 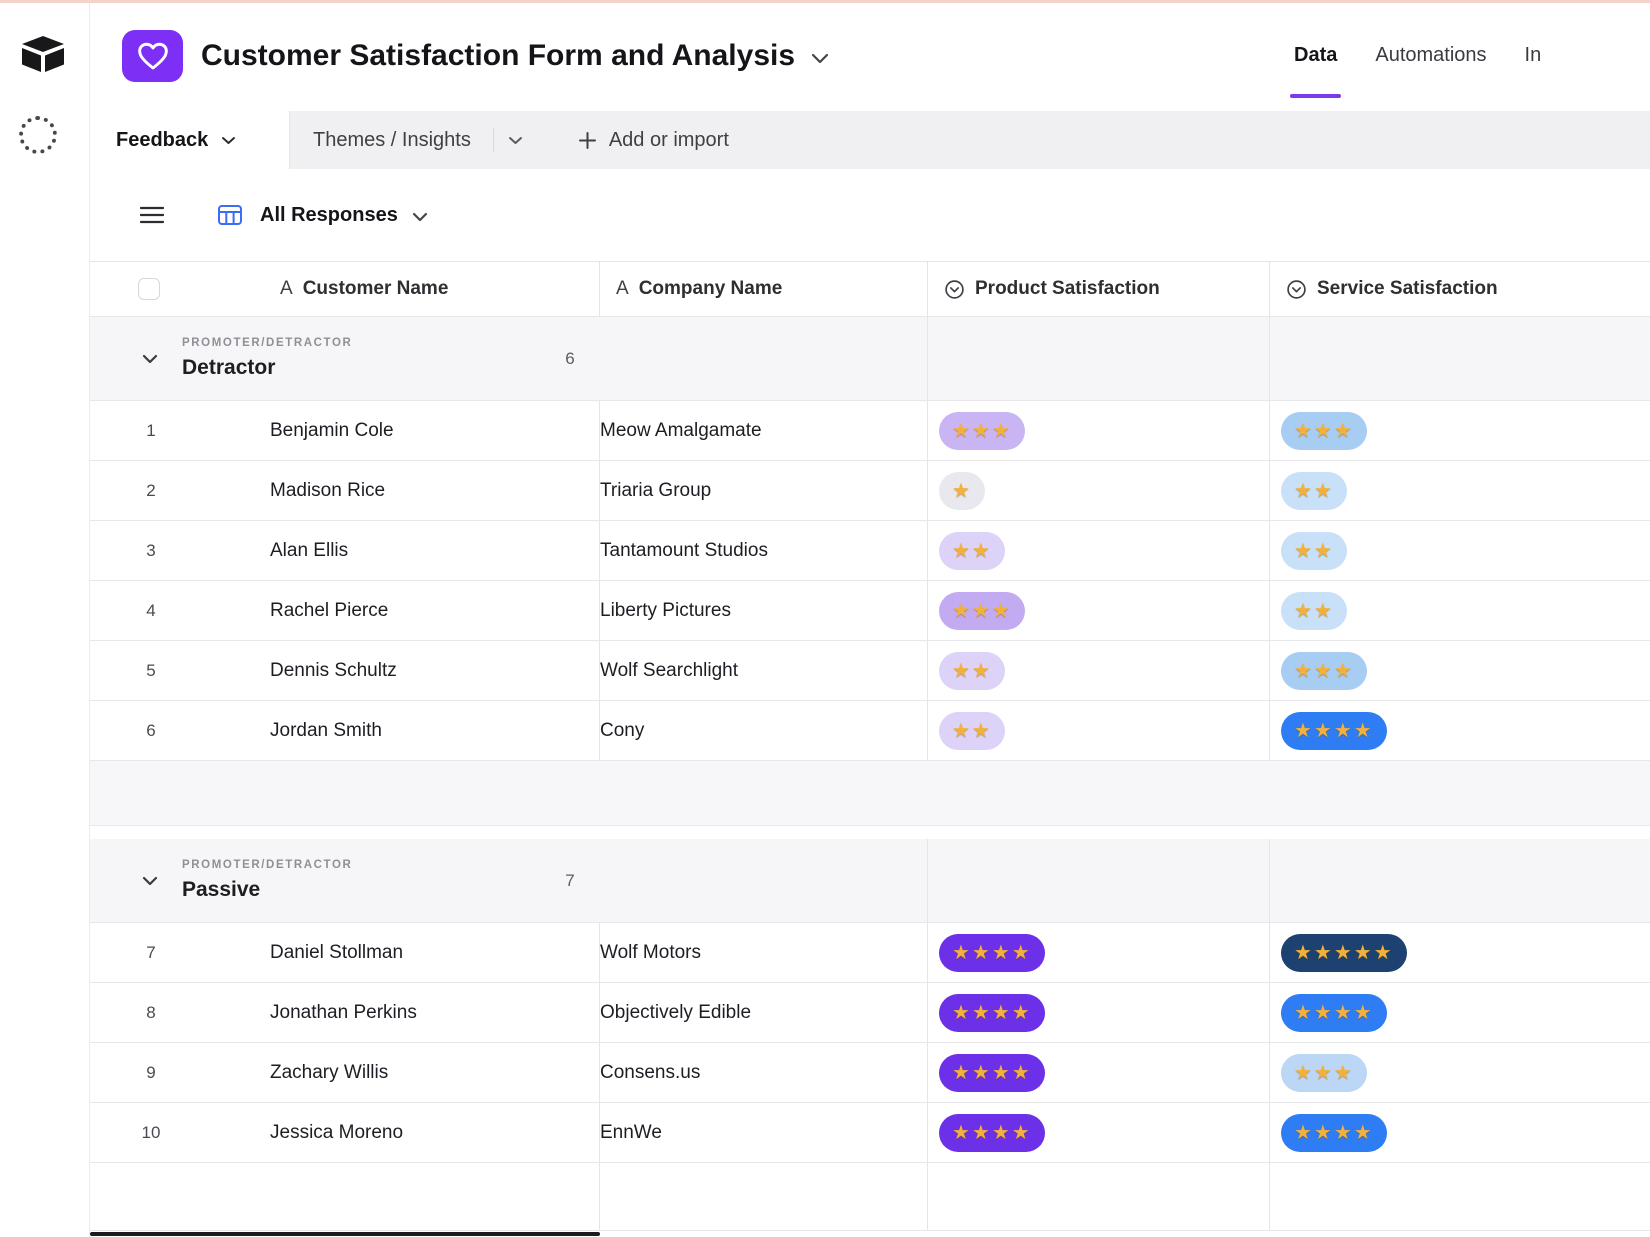 I want to click on table-row, so click(x=870, y=1197).